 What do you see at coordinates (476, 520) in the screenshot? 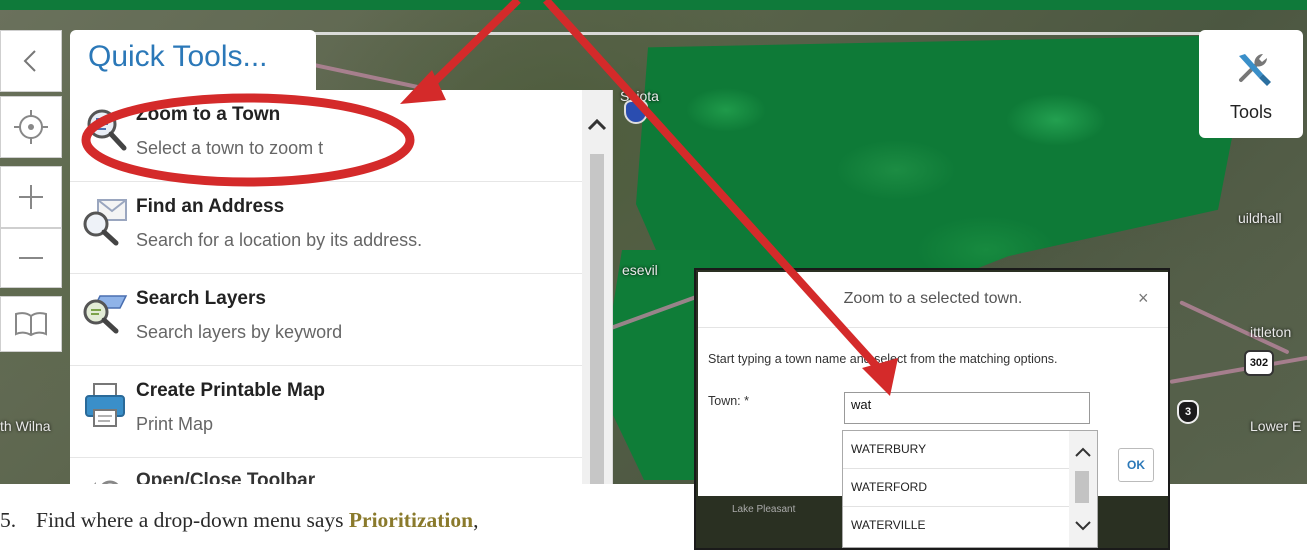
I see `step-text-end: ,` at bounding box center [476, 520].